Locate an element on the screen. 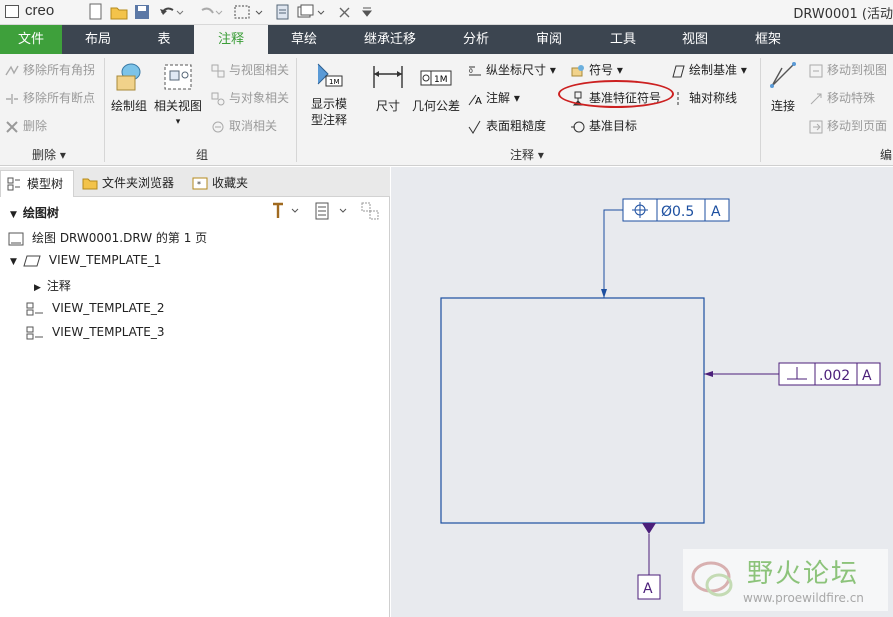 The image size is (893, 617). tree-settings-icon is located at coordinates (285, 211).